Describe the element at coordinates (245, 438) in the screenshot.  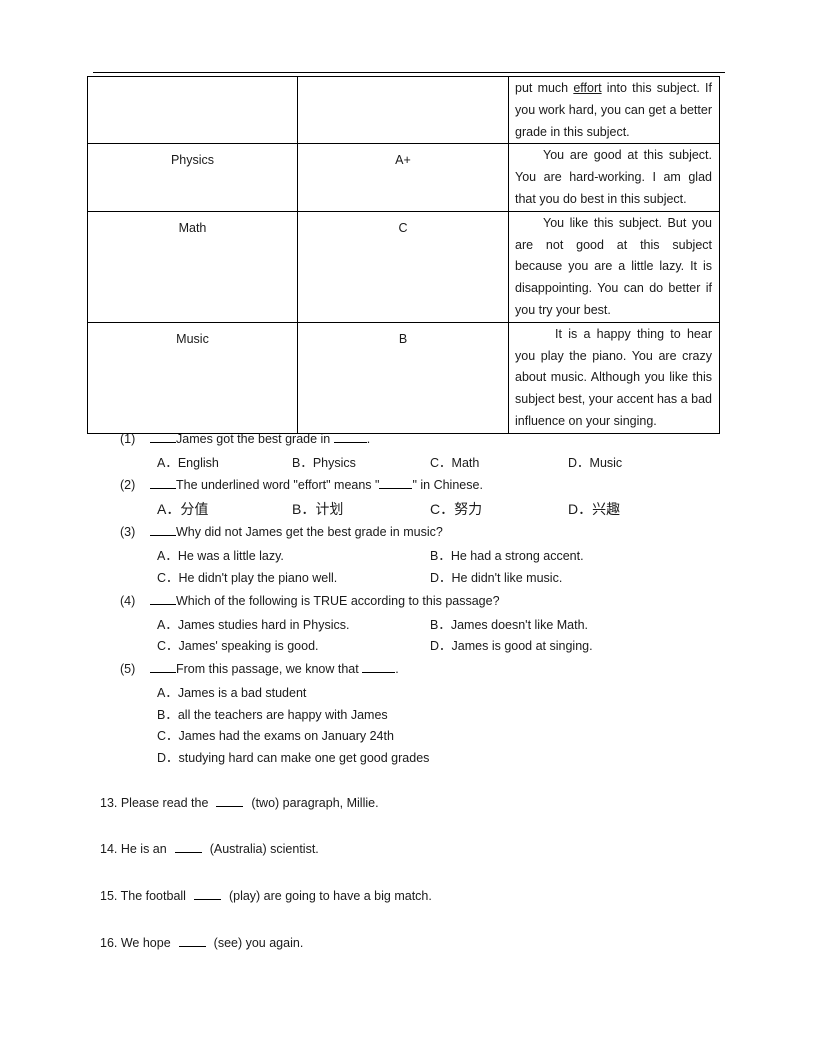
I see `question-1: (1) James got the best grade in .` at that location.